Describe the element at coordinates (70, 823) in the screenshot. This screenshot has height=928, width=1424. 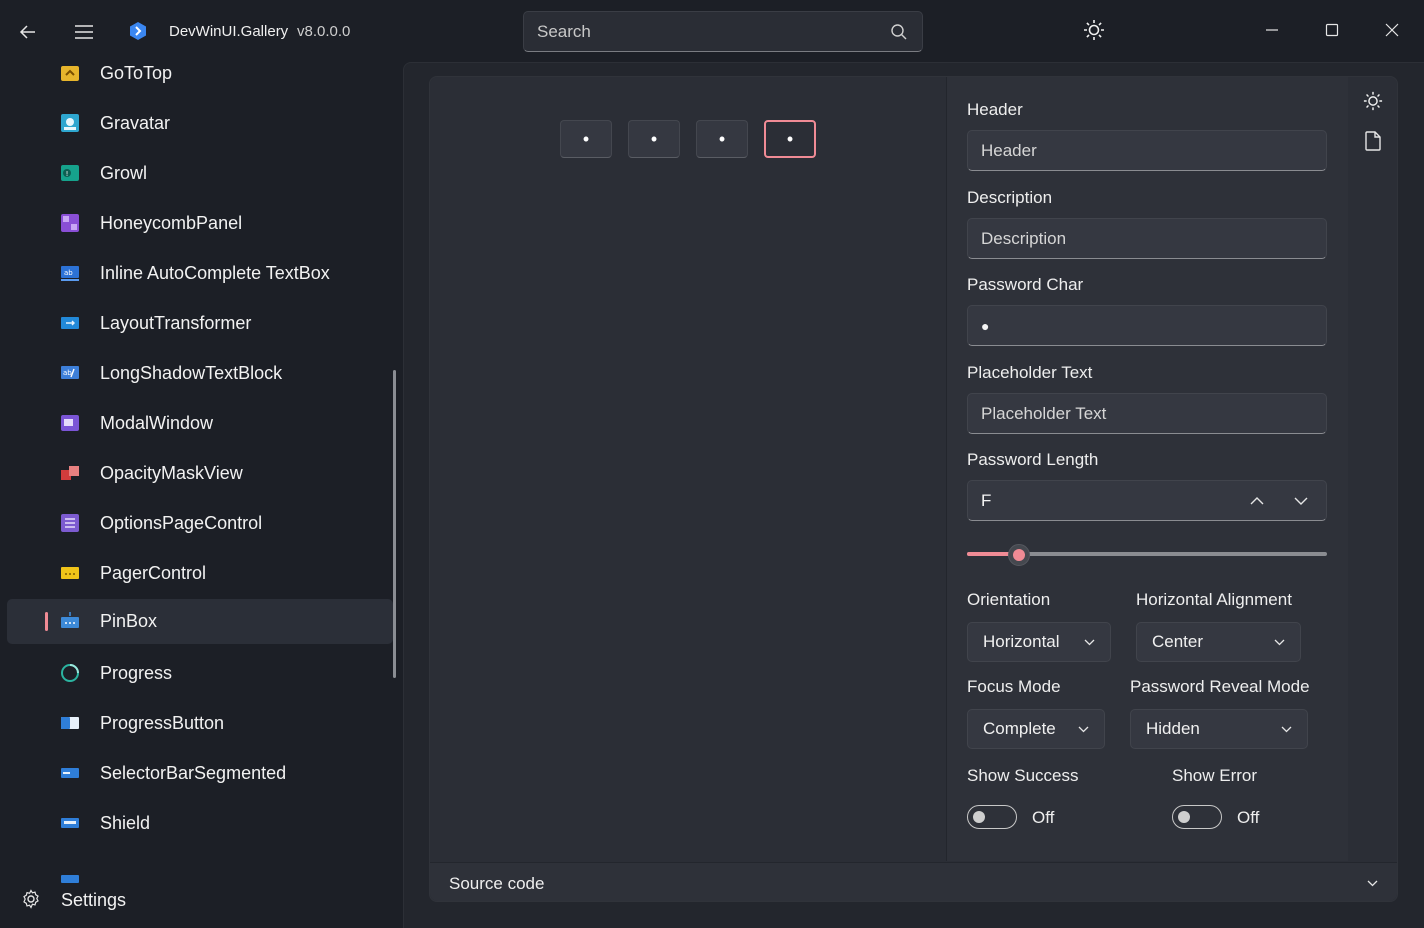
I see `shield-icon` at that location.